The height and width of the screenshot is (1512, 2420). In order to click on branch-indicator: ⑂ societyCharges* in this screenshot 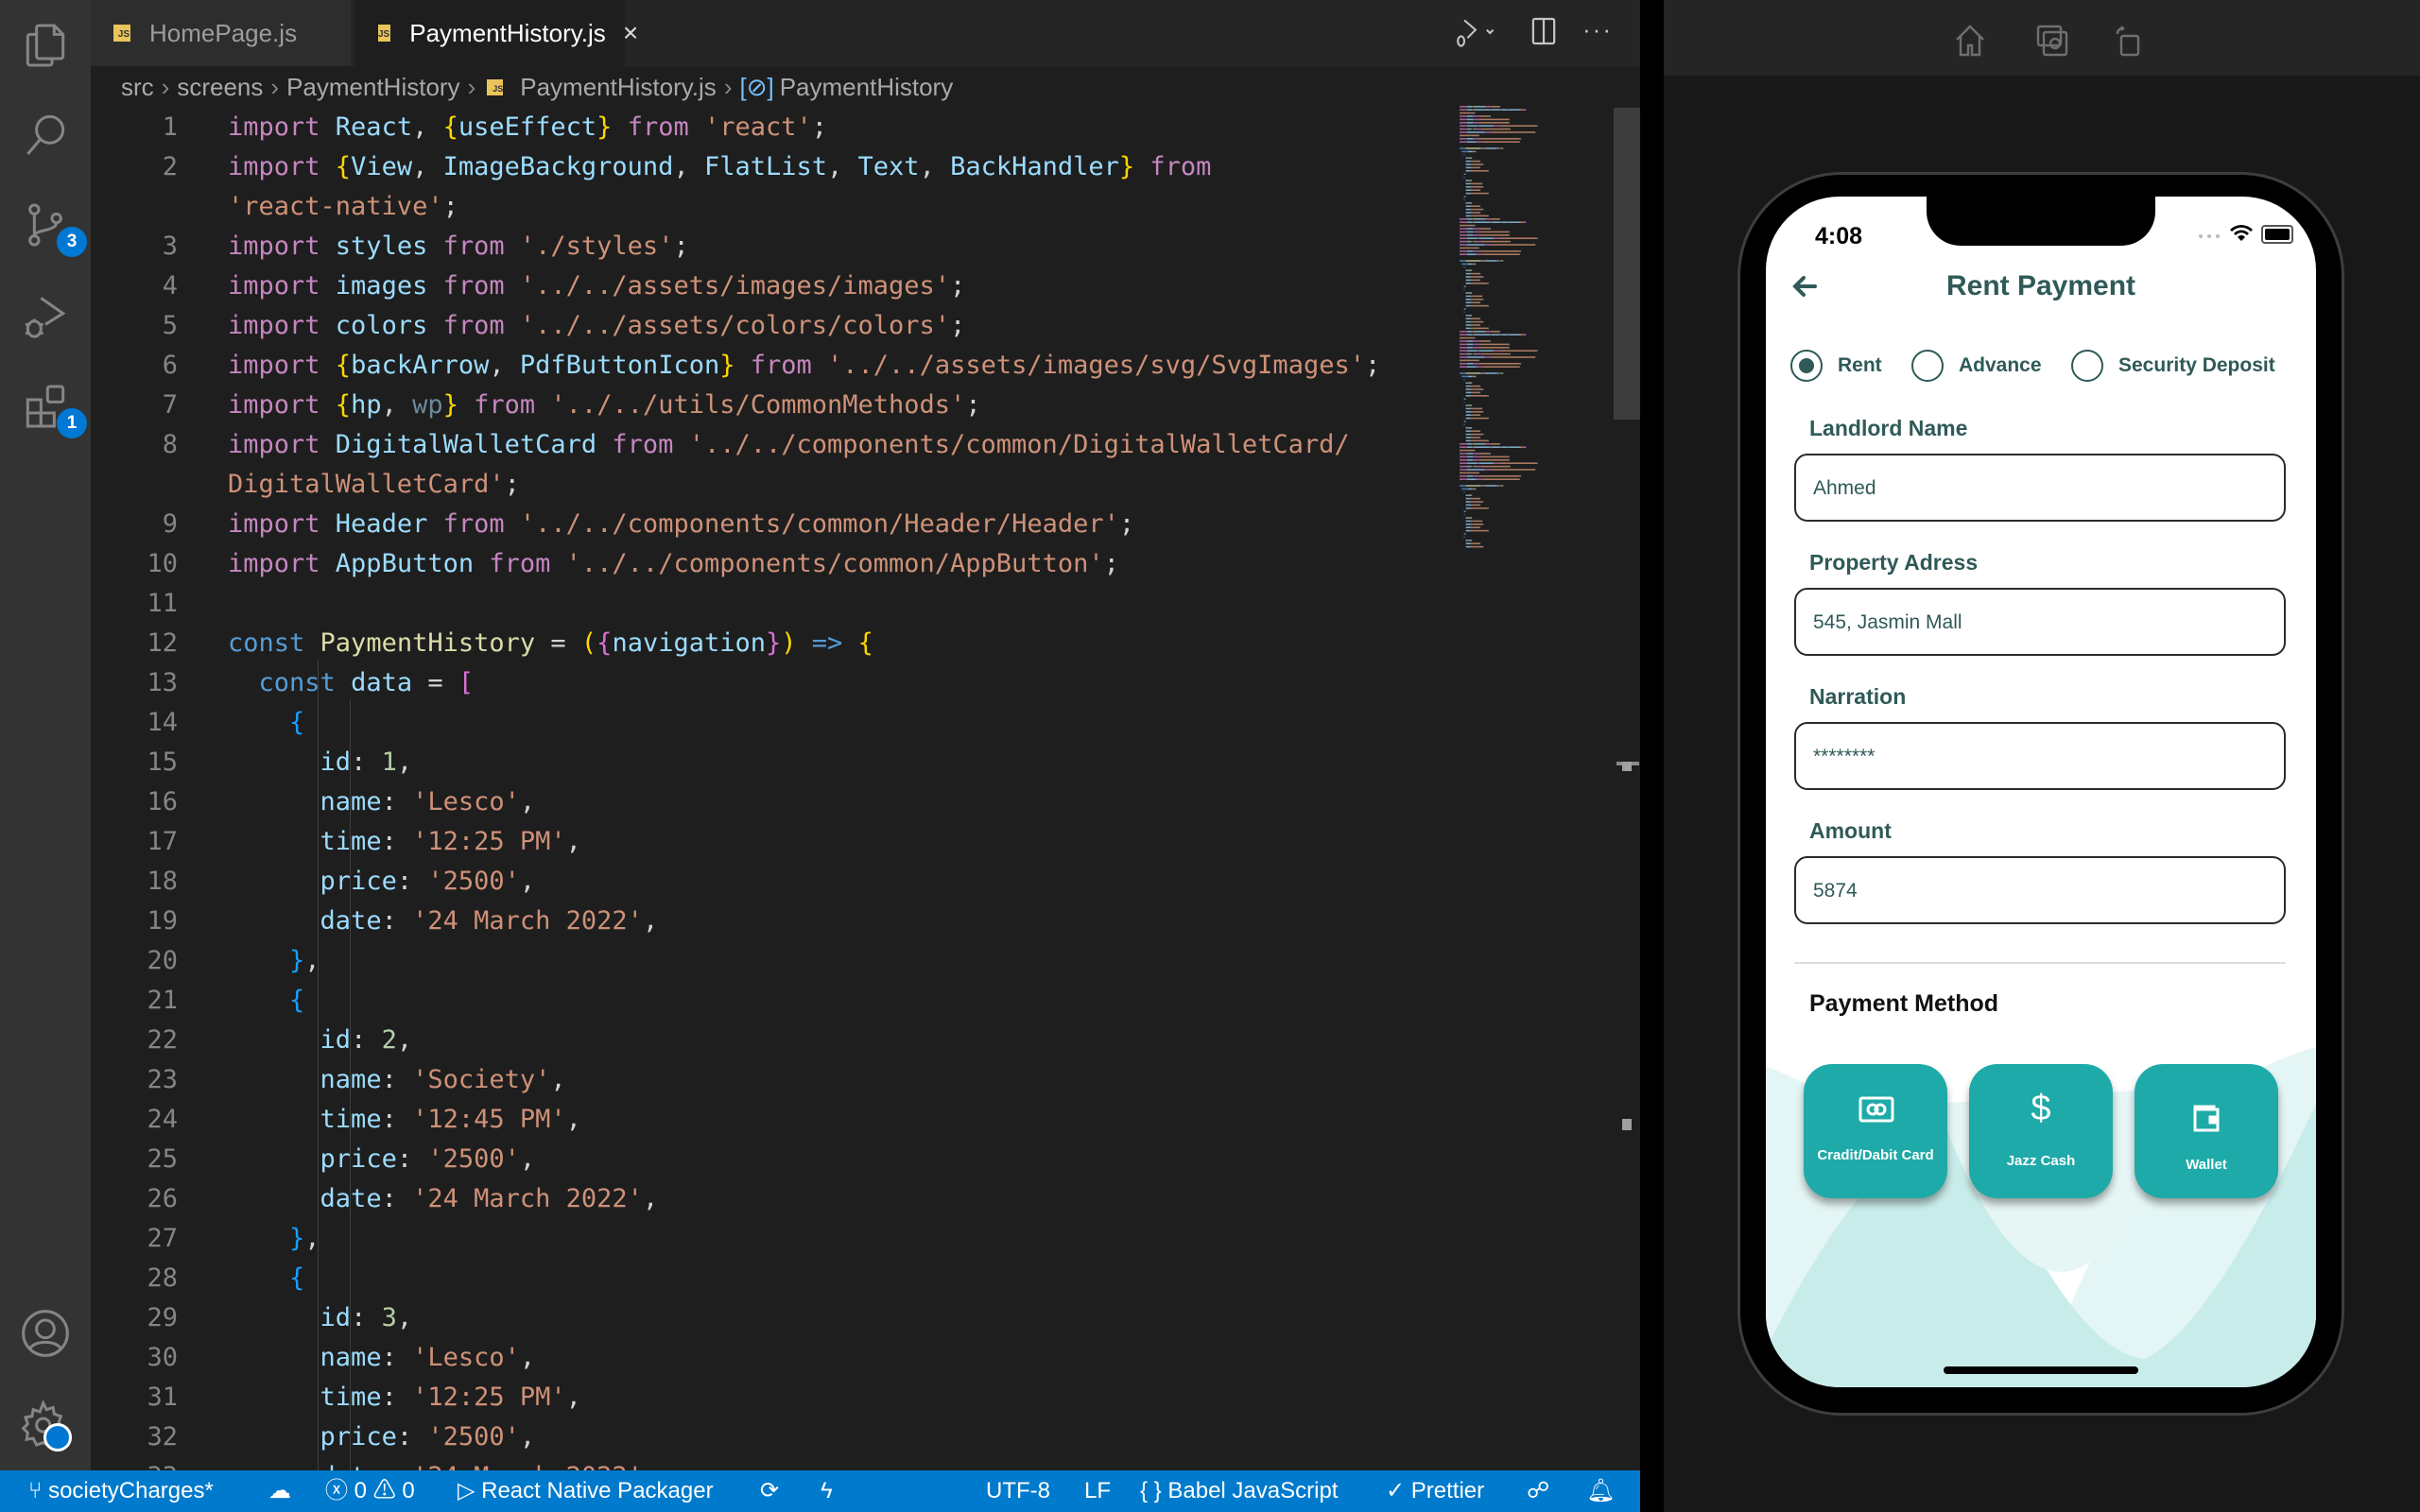, I will do `click(121, 1491)`.